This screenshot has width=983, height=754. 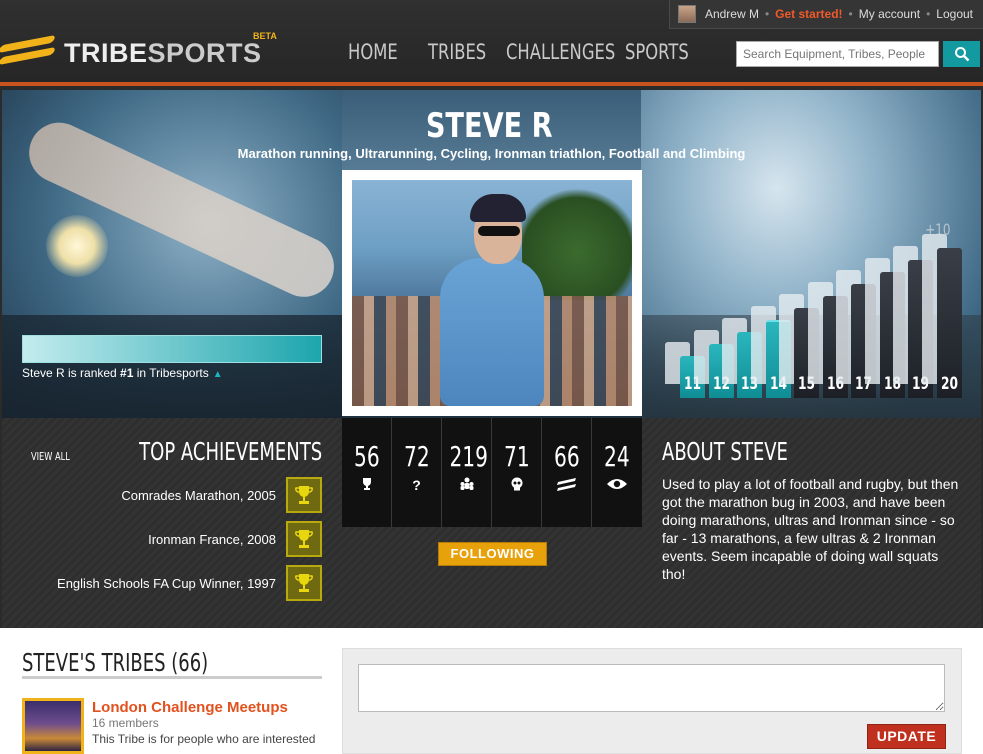 I want to click on tribes-title: STEVE'S TRIBES (66), so click(x=115, y=662).